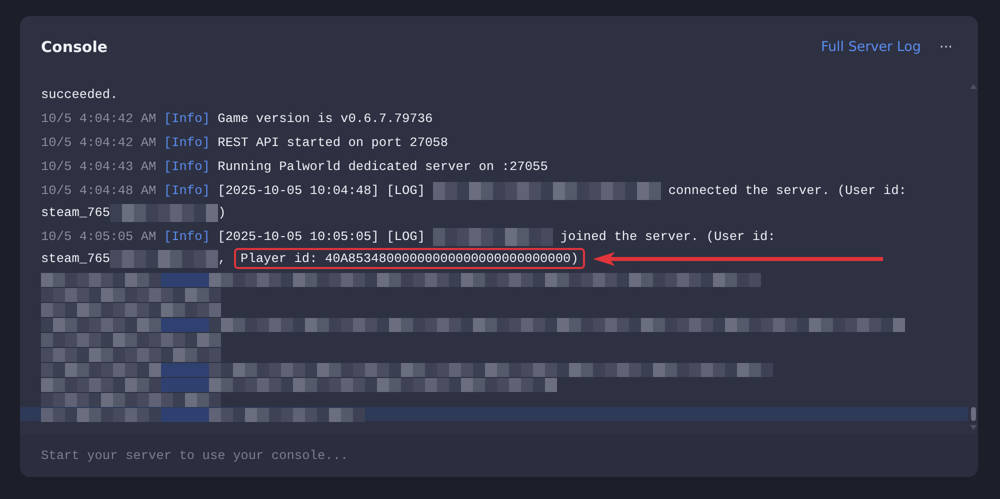 This screenshot has height=499, width=1000. Describe the element at coordinates (945, 47) in the screenshot. I see `more-menu-button: ···` at that location.